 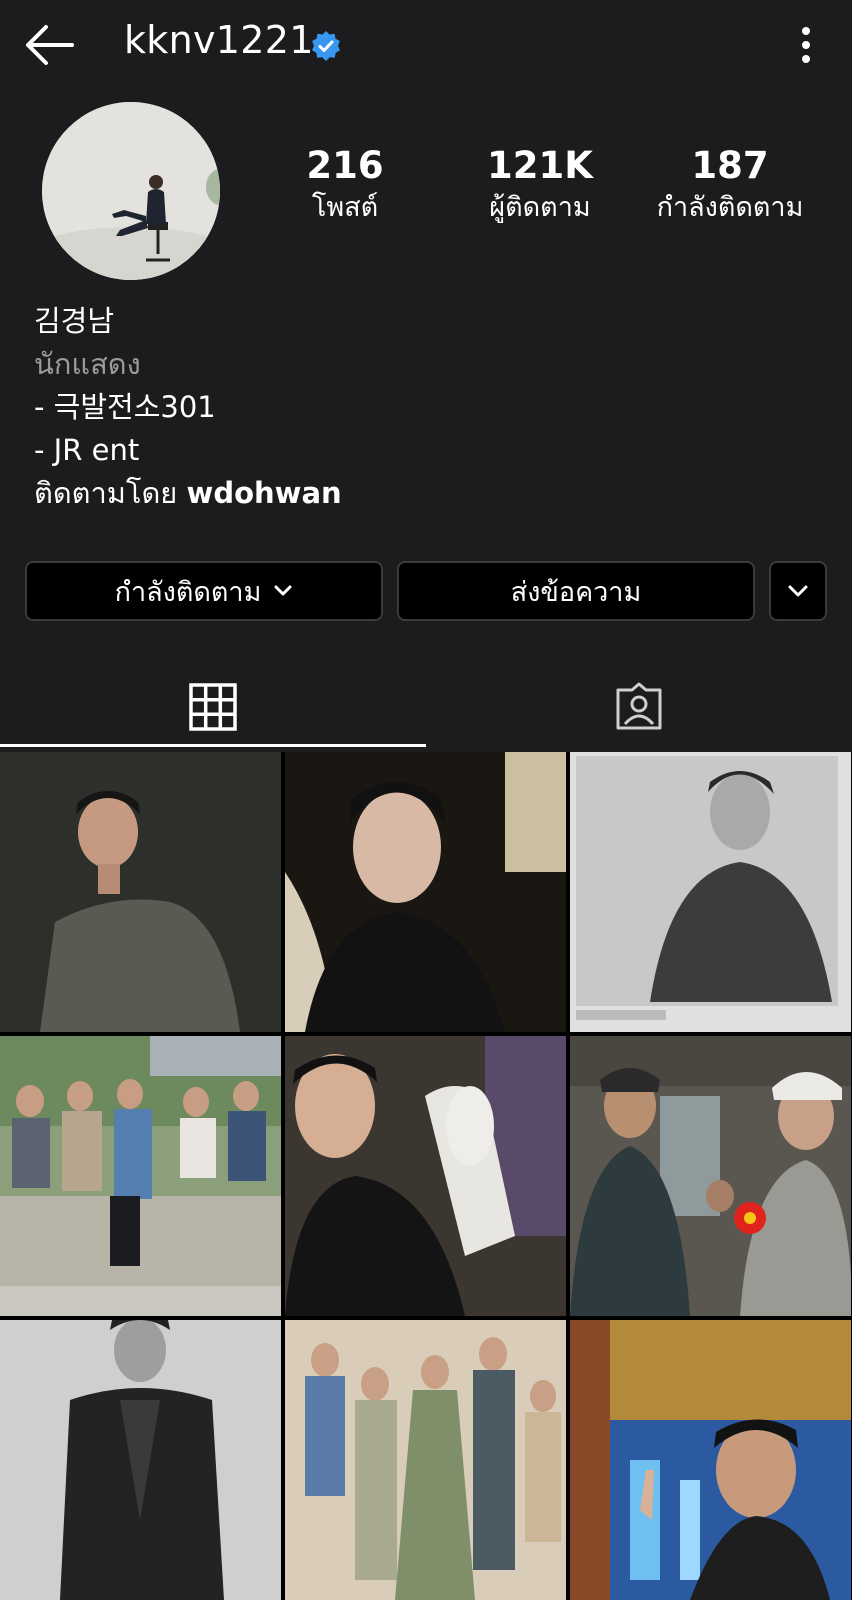 What do you see at coordinates (426, 46) in the screenshot?
I see `top-bar: kknv1221` at bounding box center [426, 46].